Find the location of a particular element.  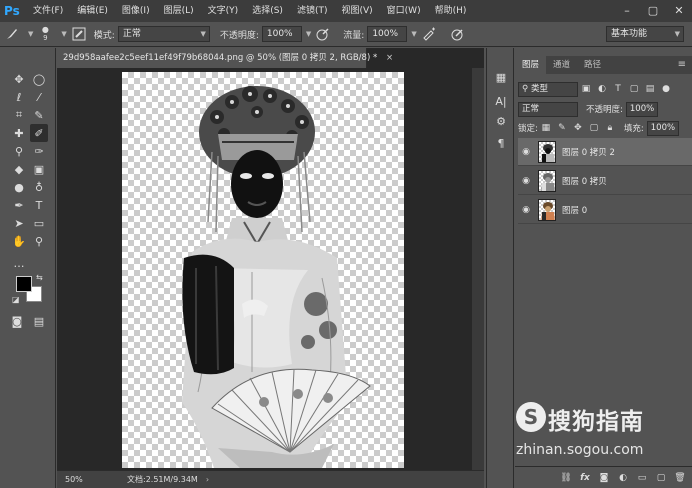

panel-menu-icon: ≡ is located at coordinates (685, 65).